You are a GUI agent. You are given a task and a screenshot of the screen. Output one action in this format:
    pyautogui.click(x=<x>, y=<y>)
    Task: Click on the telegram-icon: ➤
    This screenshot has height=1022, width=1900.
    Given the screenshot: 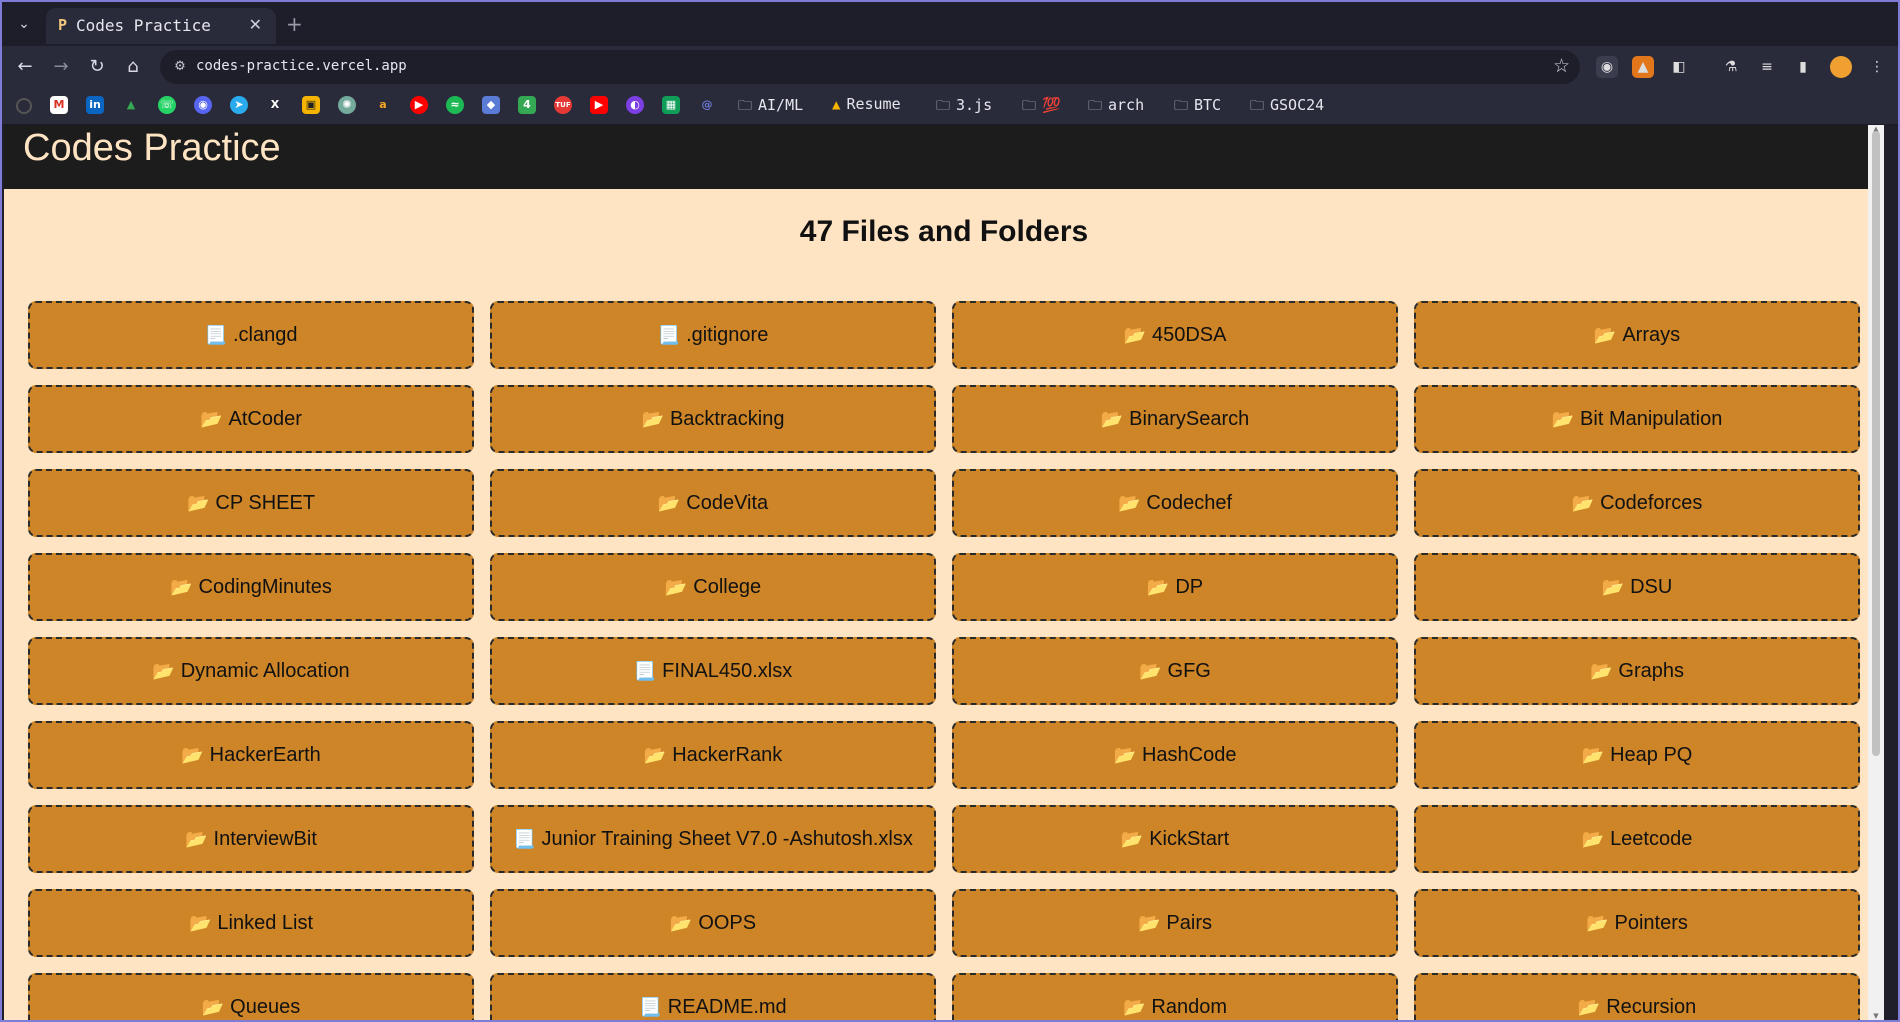 What is the action you would take?
    pyautogui.click(x=239, y=105)
    